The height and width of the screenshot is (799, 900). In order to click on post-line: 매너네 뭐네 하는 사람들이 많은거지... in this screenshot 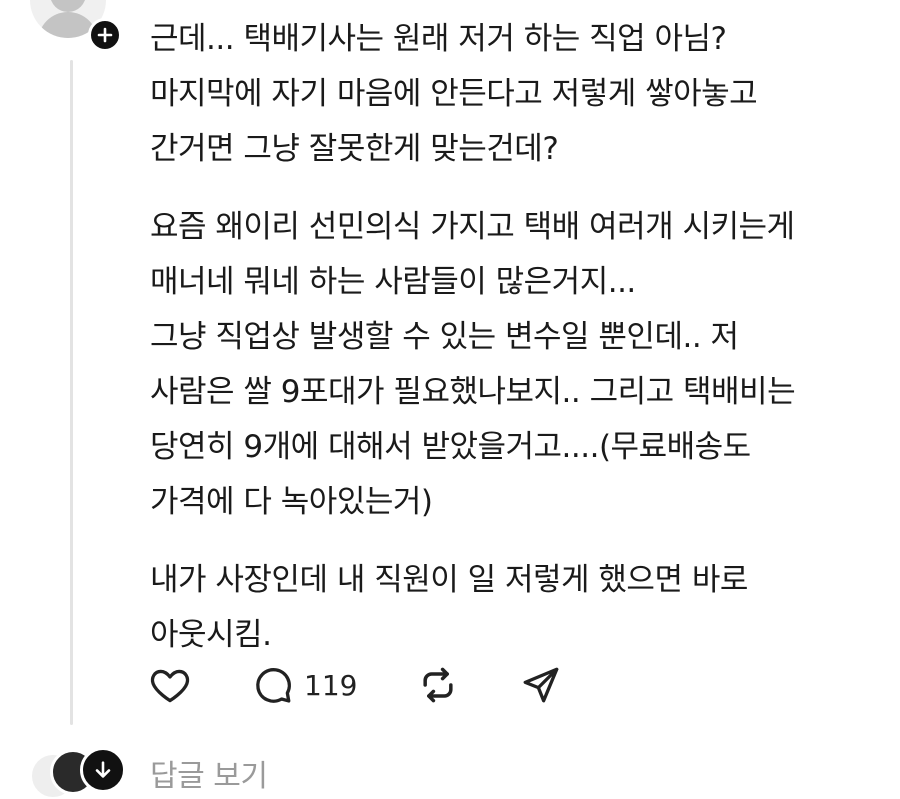, I will do `click(393, 282)`.